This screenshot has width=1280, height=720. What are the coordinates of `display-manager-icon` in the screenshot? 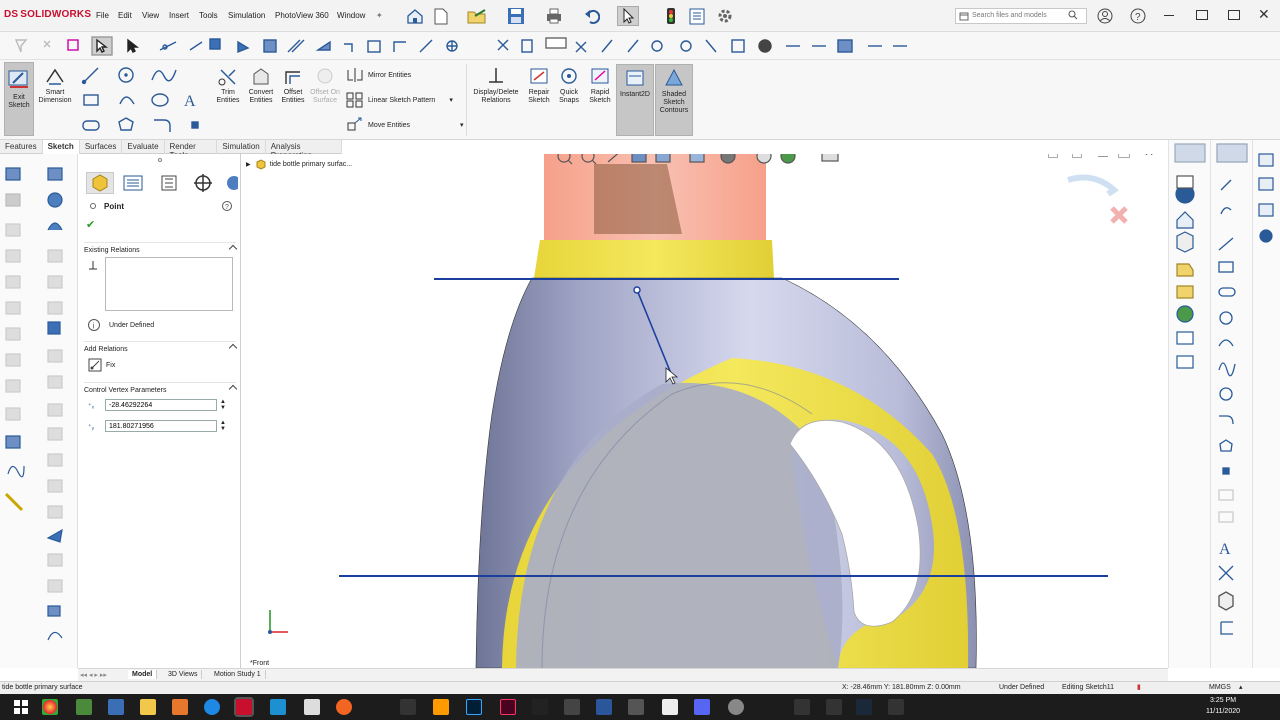 It's located at (232, 184).